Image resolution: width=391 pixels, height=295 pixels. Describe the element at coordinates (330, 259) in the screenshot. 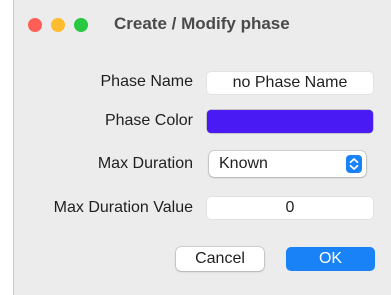

I see `ok-button: OK` at that location.